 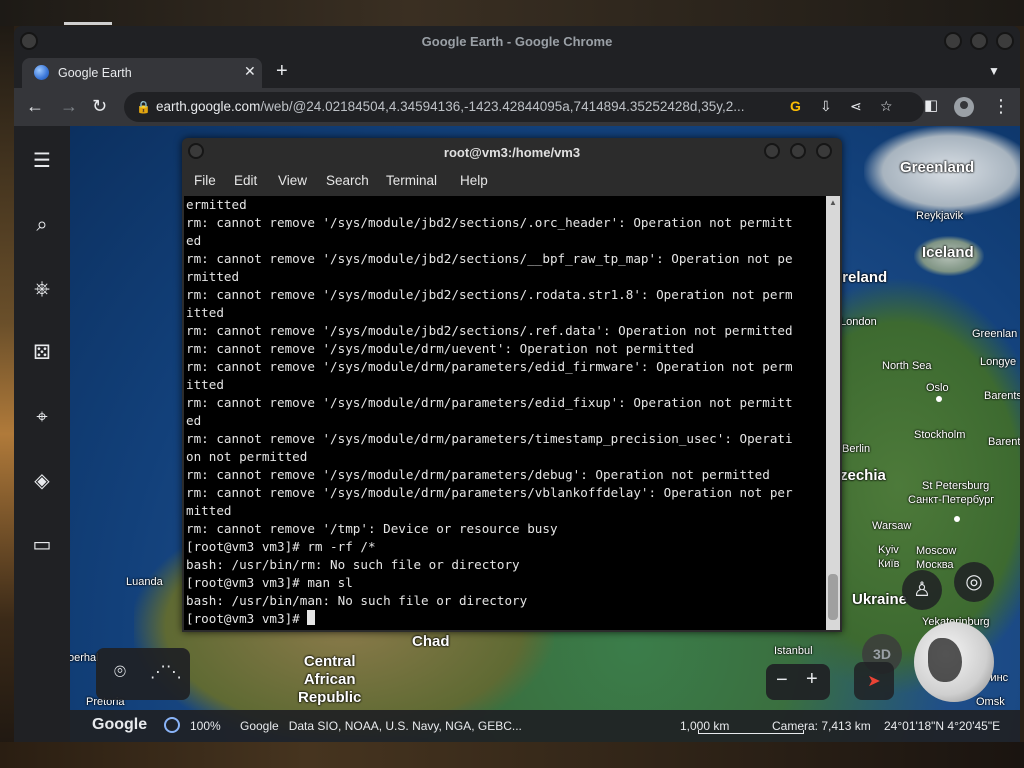 What do you see at coordinates (120, 672) in the screenshot?
I see `add-placemark-icon: ⌾` at bounding box center [120, 672].